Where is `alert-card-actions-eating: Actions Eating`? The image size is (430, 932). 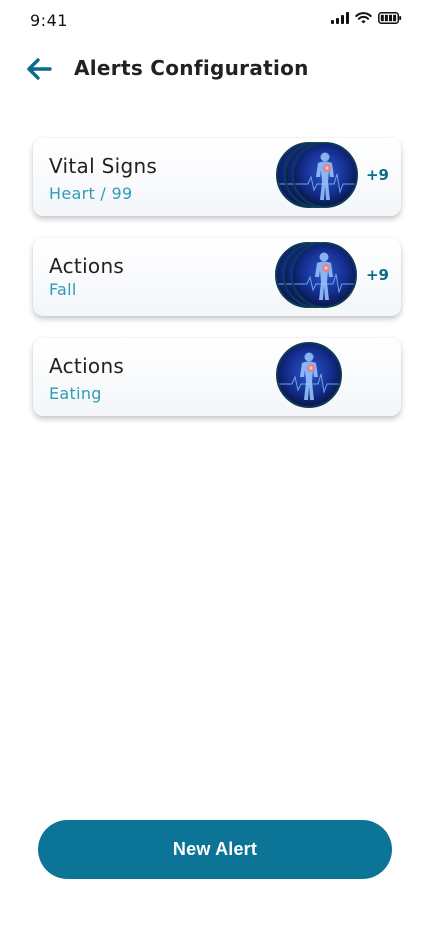
alert-card-actions-eating: Actions Eating is located at coordinates (217, 377).